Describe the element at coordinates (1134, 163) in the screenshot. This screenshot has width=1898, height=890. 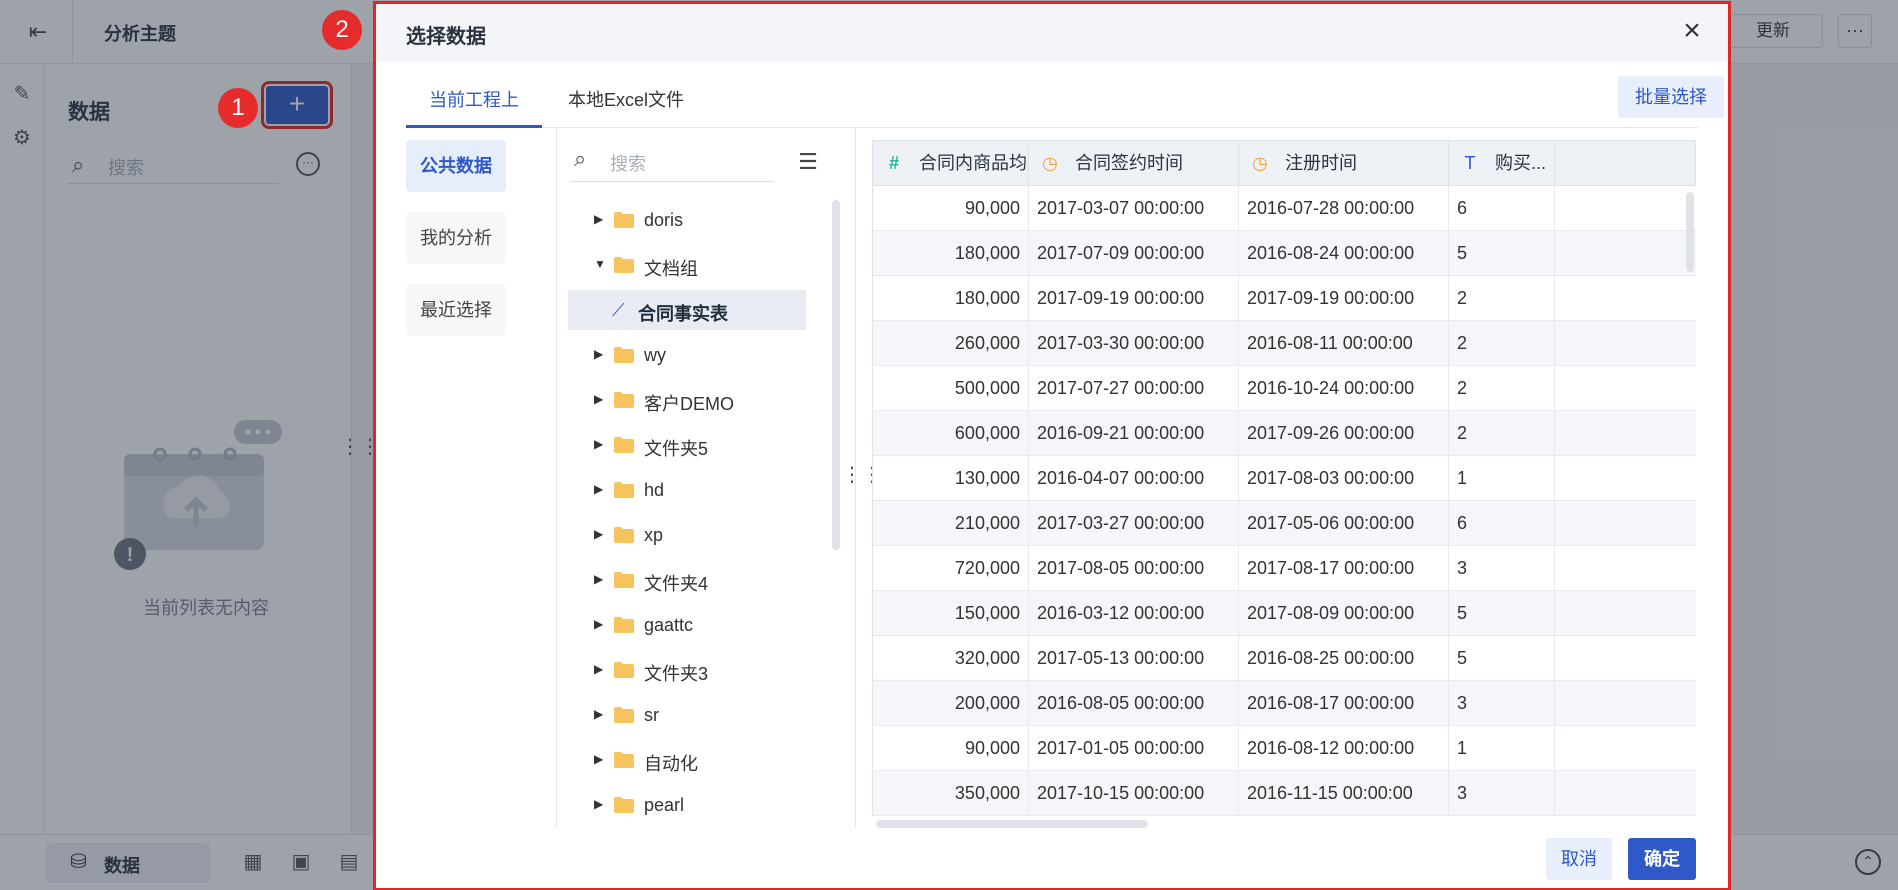
I see `column-header: ◷ 合同签约时间` at that location.